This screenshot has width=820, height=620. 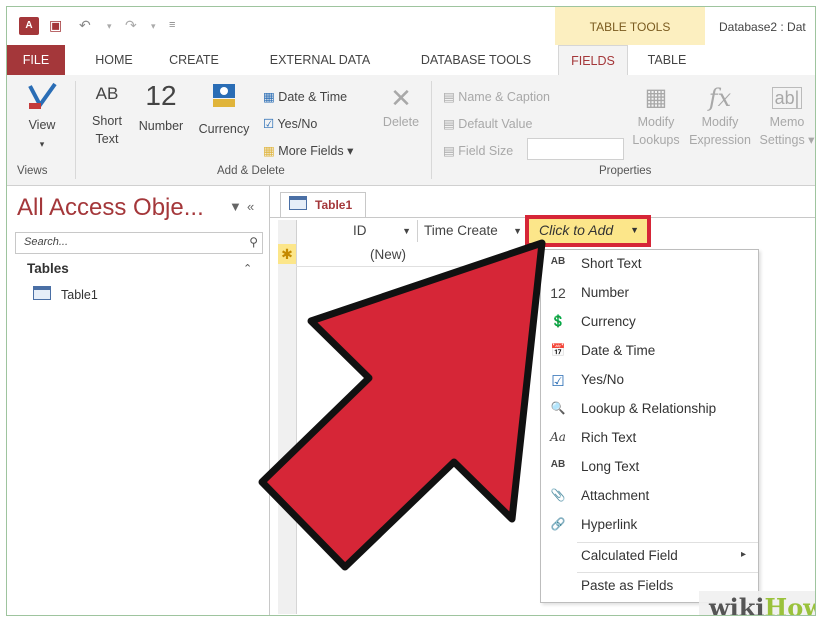 What do you see at coordinates (789, 604) in the screenshot?
I see `watermark-part2: How` at bounding box center [789, 604].